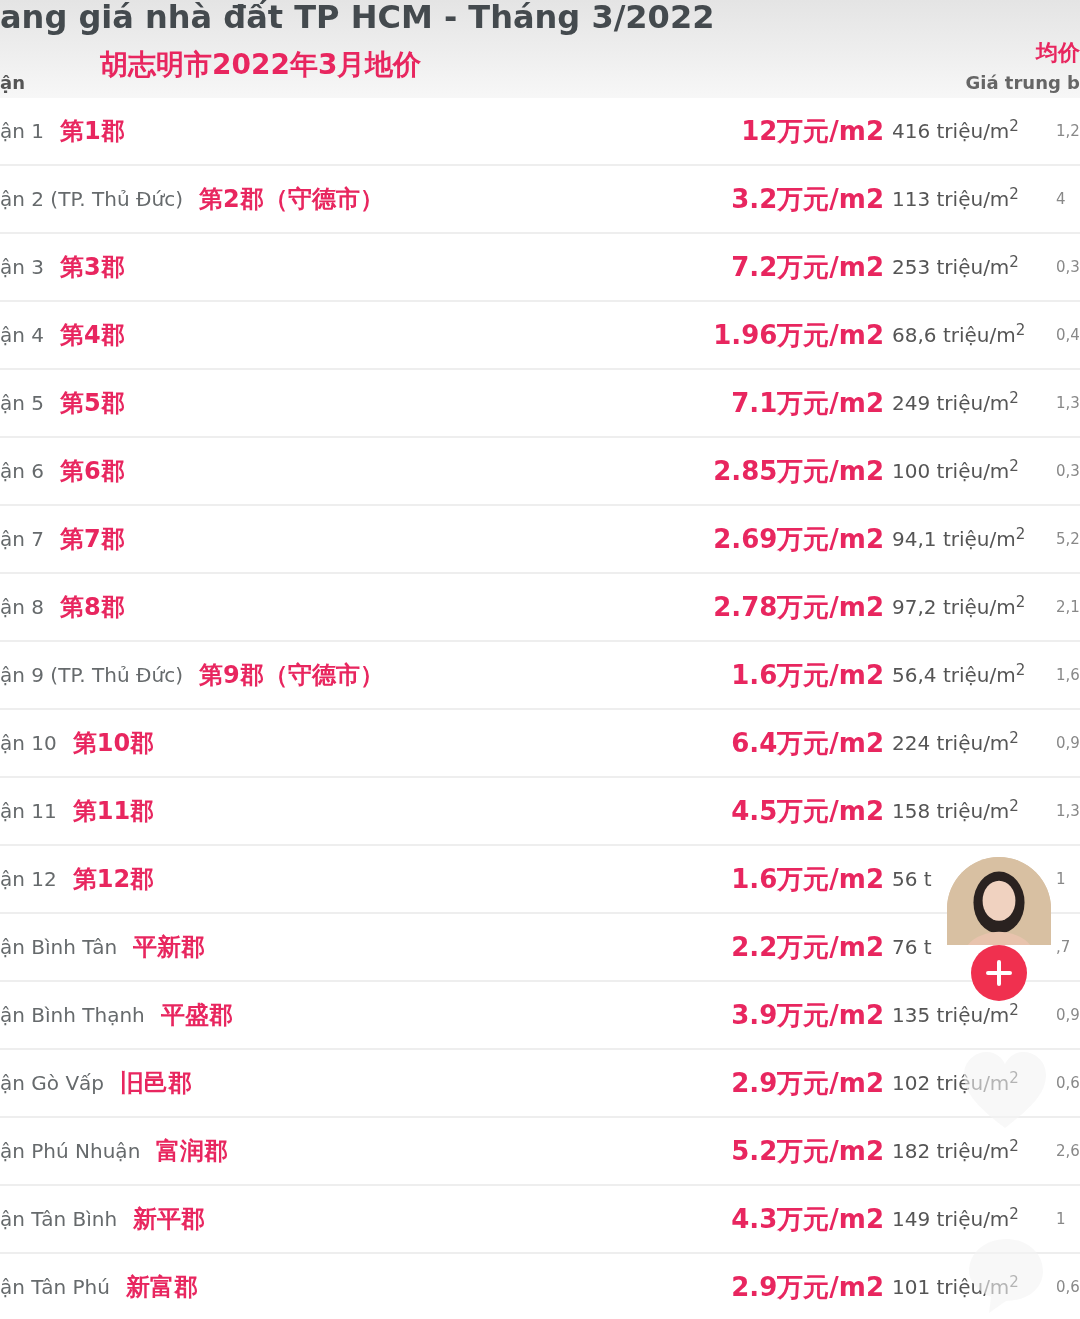  Describe the element at coordinates (72, 1015) in the screenshot. I see `district-name: ận Bình Thạnh` at that location.